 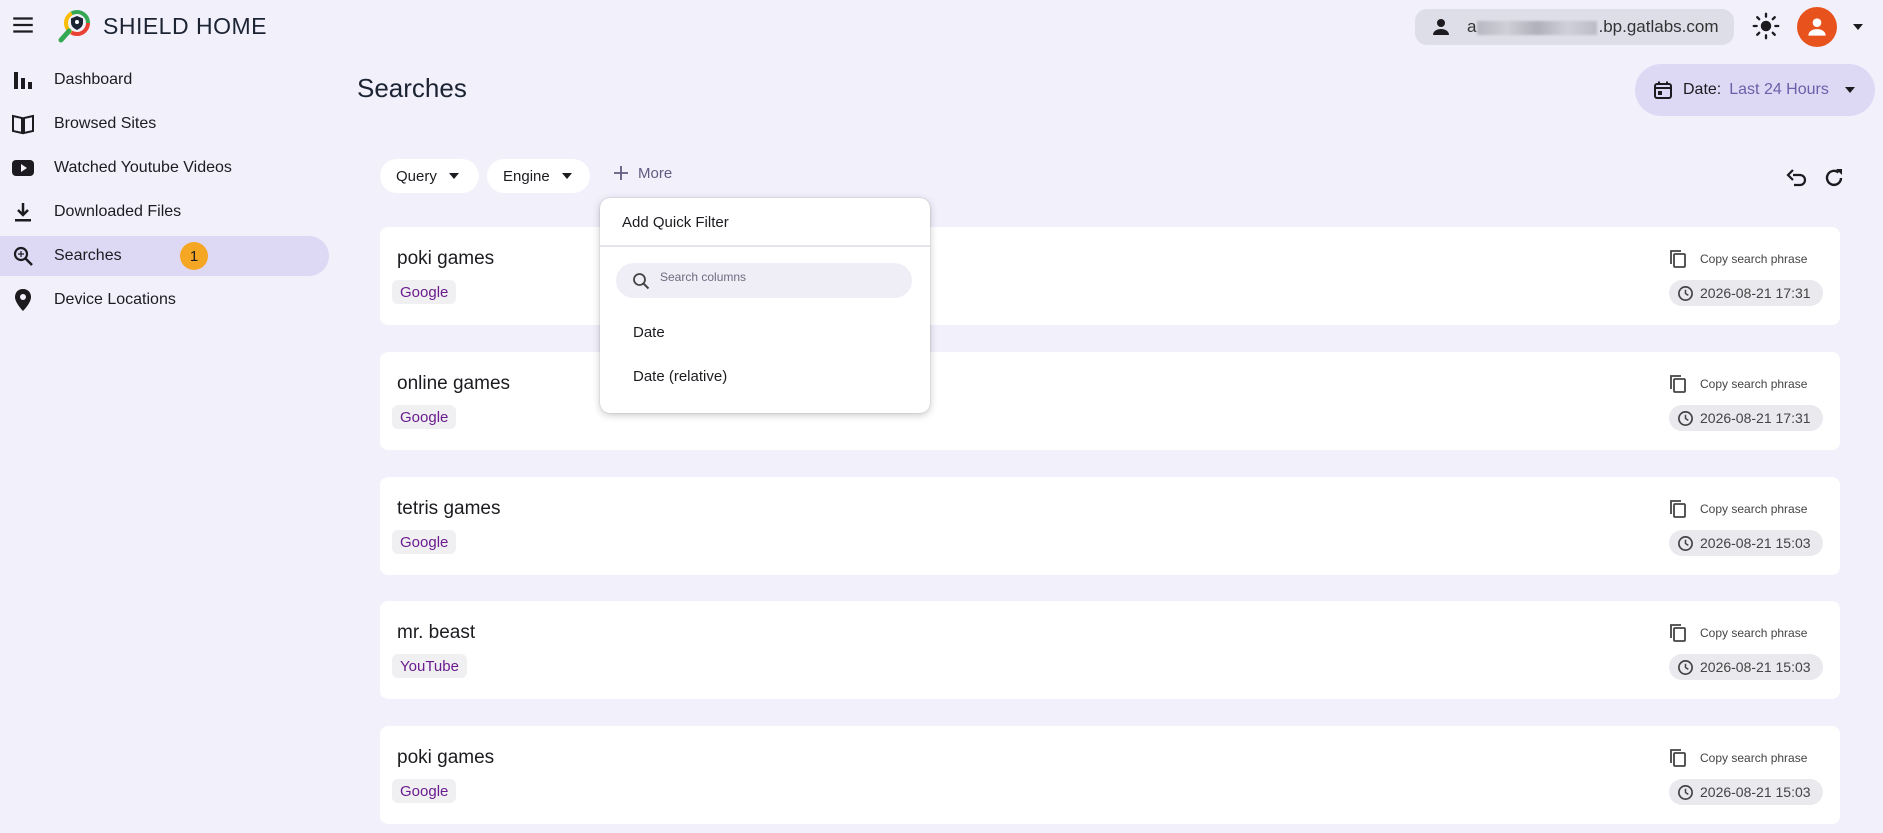 What do you see at coordinates (770, 276) in the screenshot?
I see `search-columns-input` at bounding box center [770, 276].